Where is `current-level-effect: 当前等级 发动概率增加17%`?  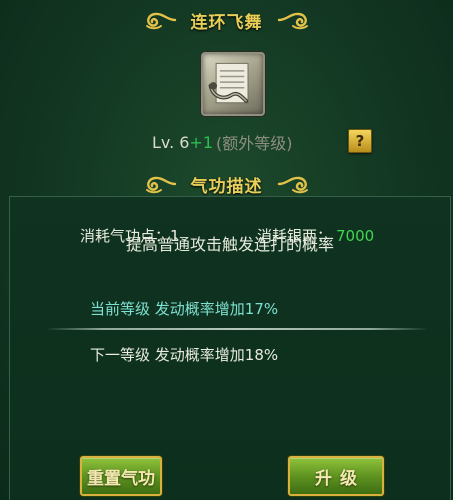
current-level-effect: 当前等级 发动概率增加17% is located at coordinates (184, 309).